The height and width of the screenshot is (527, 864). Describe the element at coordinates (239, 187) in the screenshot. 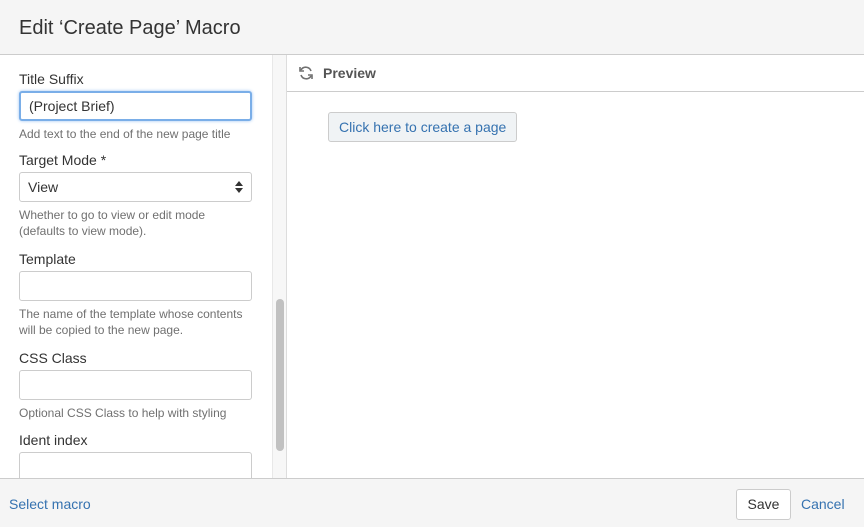

I see `select-arrows-icon` at that location.